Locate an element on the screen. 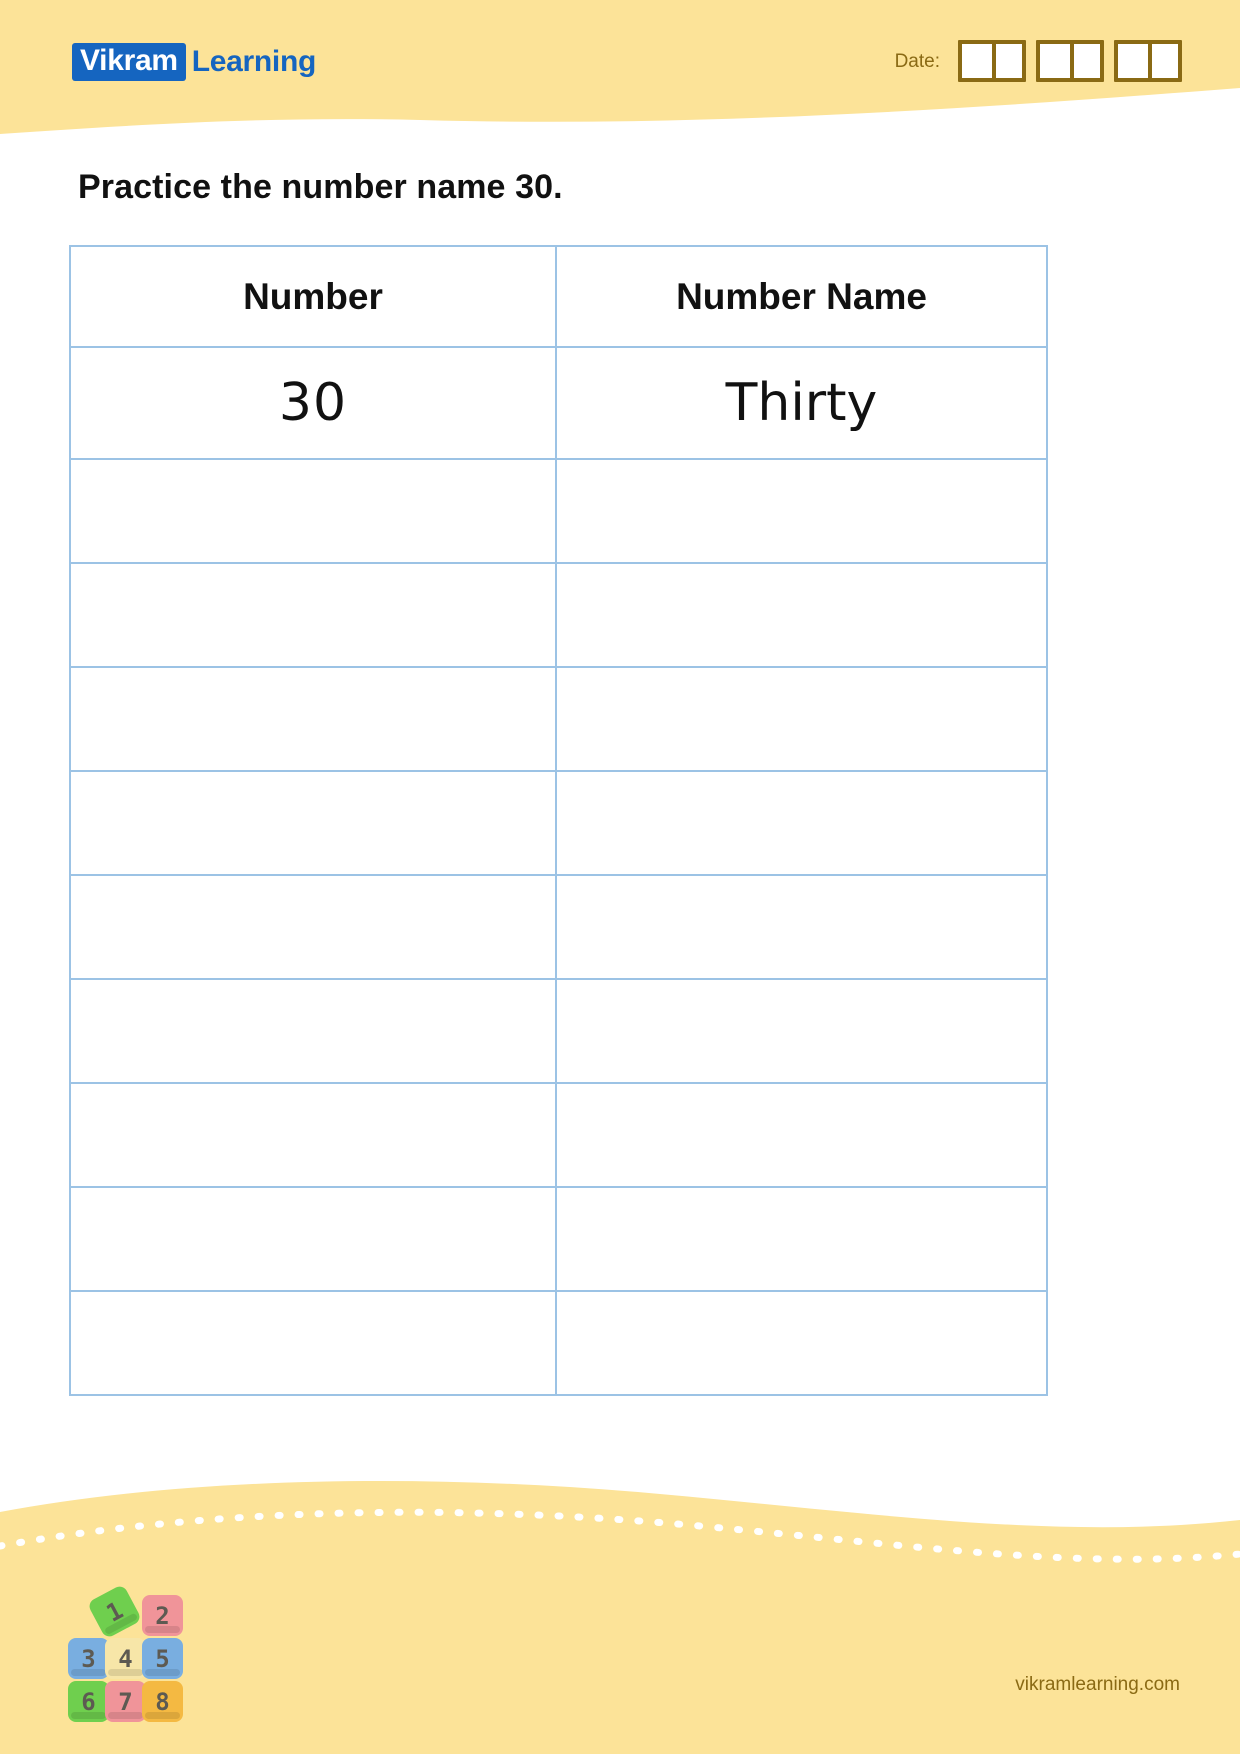  table-row: 30 Thirty is located at coordinates (559, 403).